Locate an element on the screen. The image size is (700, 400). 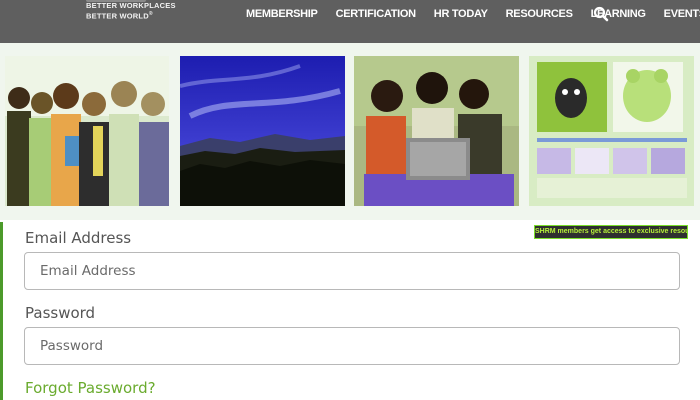
students-group-photo is located at coordinates (87, 131).